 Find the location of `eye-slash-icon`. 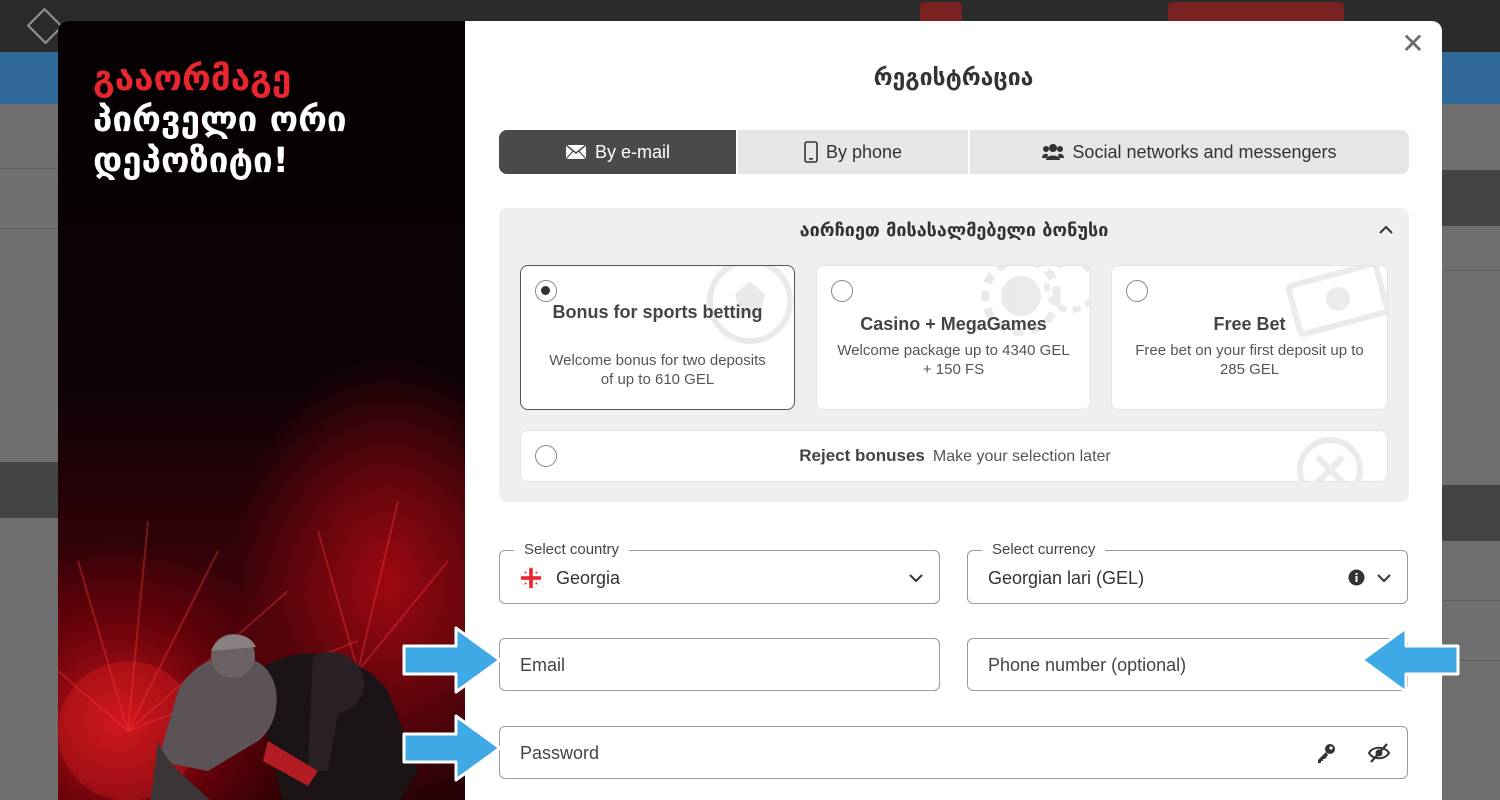

eye-slash-icon is located at coordinates (1379, 753).